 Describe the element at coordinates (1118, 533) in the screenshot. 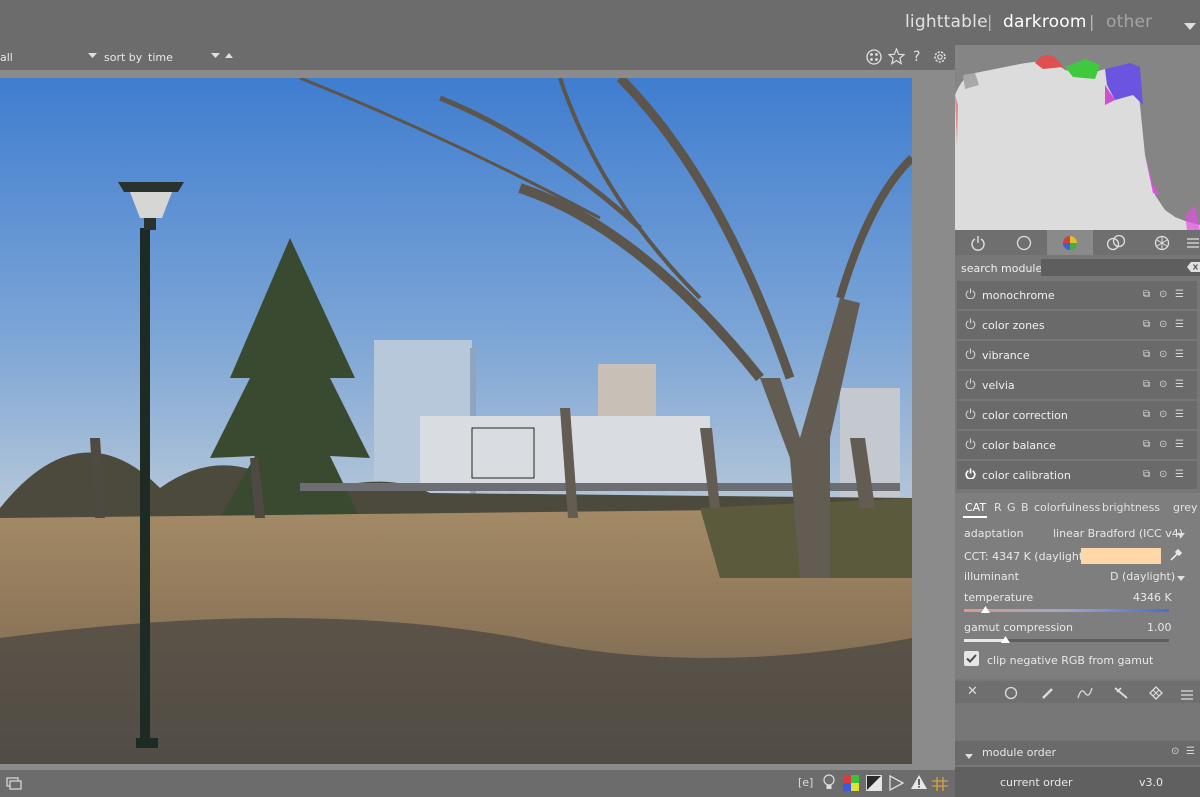

I see `adaptation-select: linear Bradford (ICC v4)` at that location.